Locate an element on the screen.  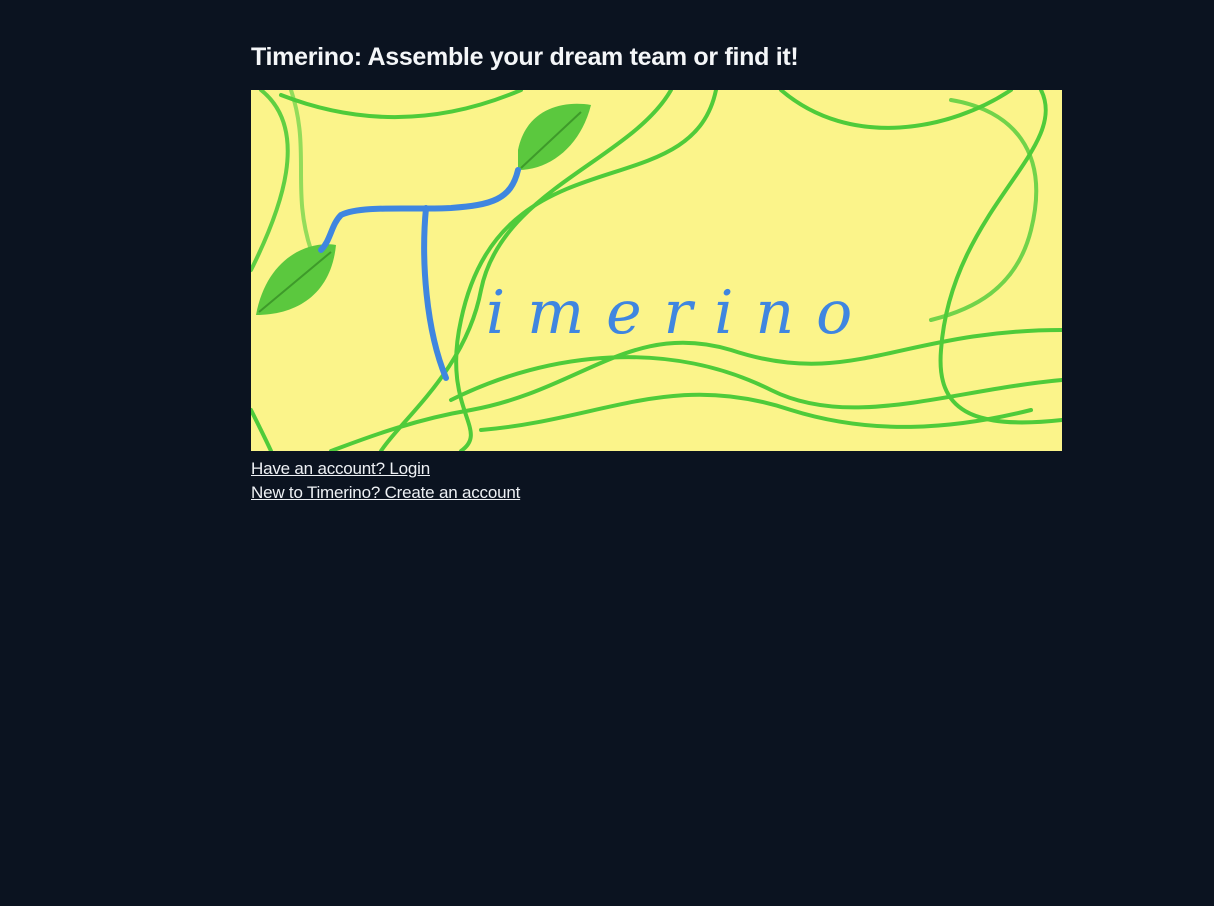
create-account-link: New to Timerino? Create an account is located at coordinates (385, 493).